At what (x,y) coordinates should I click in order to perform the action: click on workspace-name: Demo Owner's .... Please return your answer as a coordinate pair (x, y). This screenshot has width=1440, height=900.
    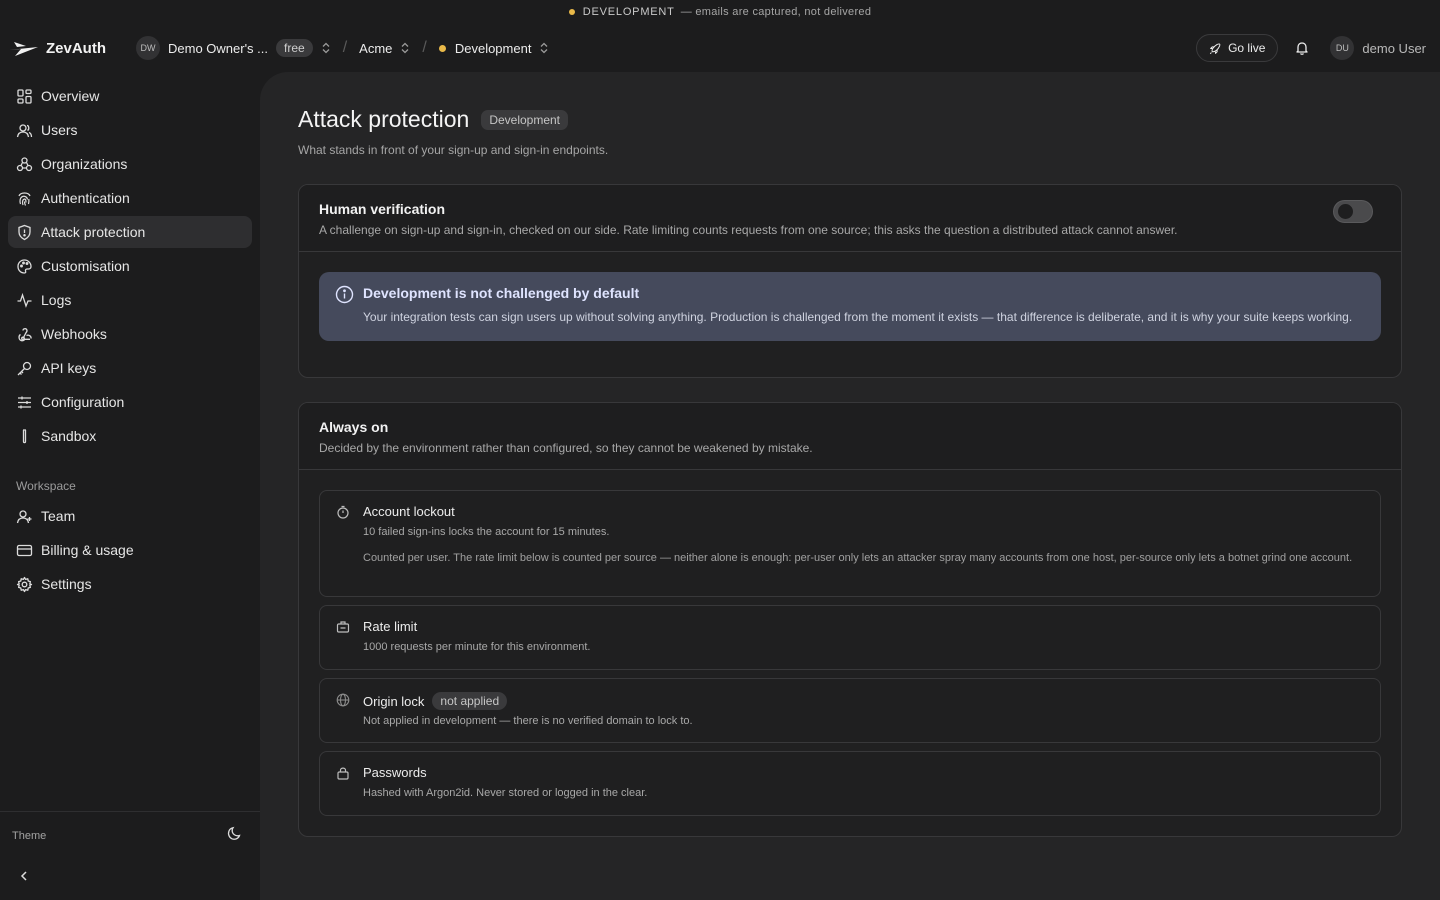
    Looking at the image, I should click on (218, 48).